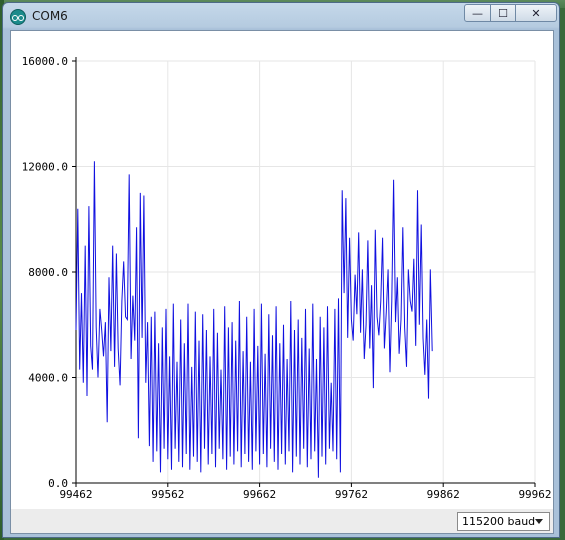  Describe the element at coordinates (499, 521) in the screenshot. I see `baud-rate-value: 115200 baud` at that location.